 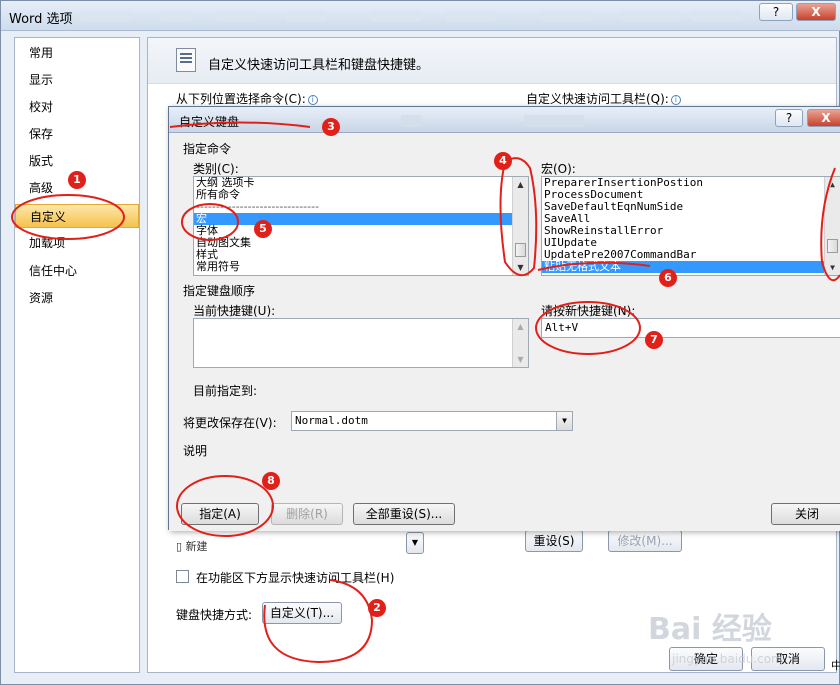 I want to click on list-item-selected: 粘贴无格式文本, so click(x=691, y=267).